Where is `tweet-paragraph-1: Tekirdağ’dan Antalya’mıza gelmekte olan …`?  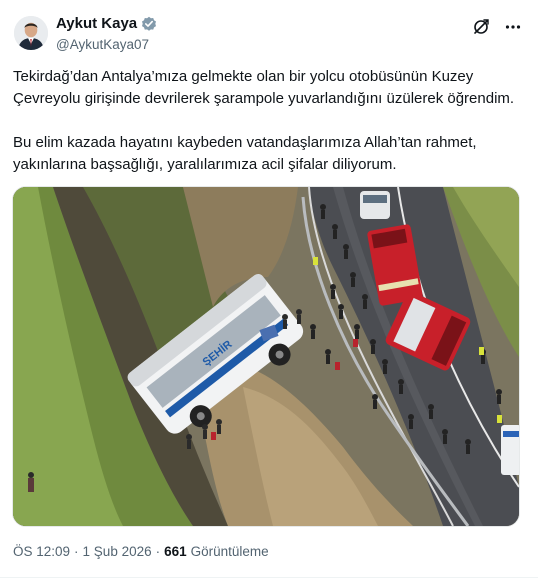 tweet-paragraph-1: Tekirdağ’dan Antalya’mıza gelmekte olan … is located at coordinates (264, 87).